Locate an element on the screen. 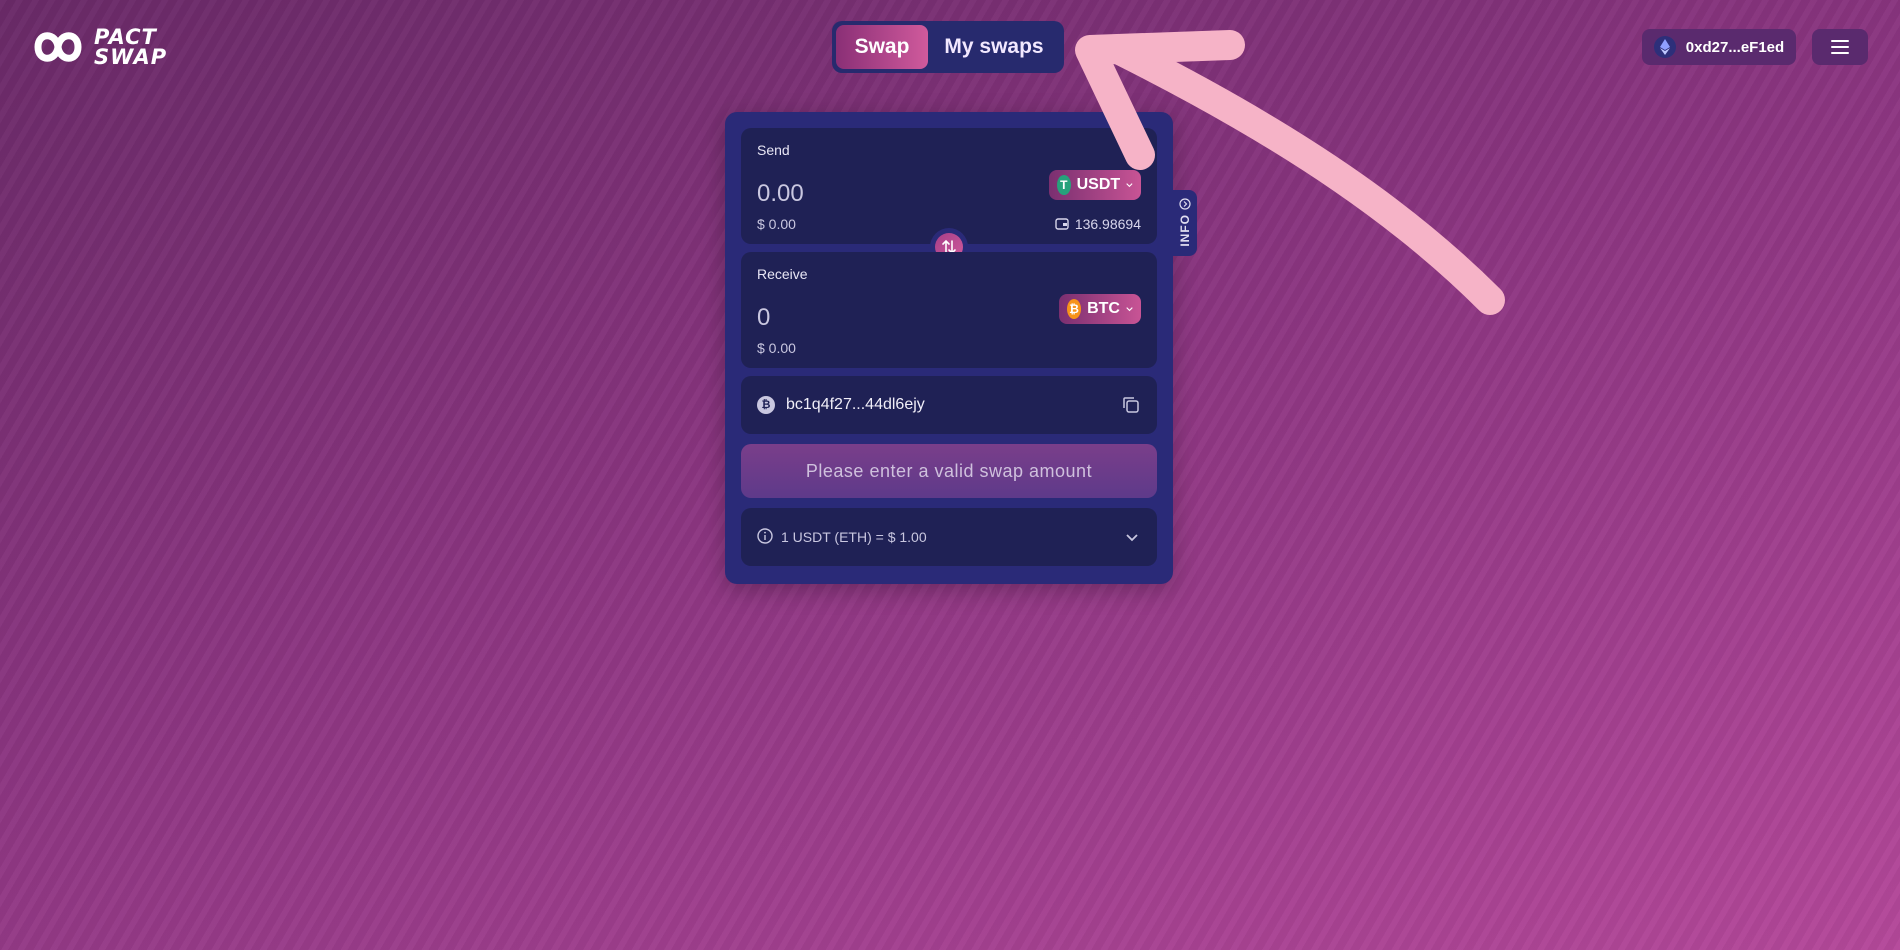 The image size is (1900, 950). logo-line-2: SWAP is located at coordinates (131, 57).